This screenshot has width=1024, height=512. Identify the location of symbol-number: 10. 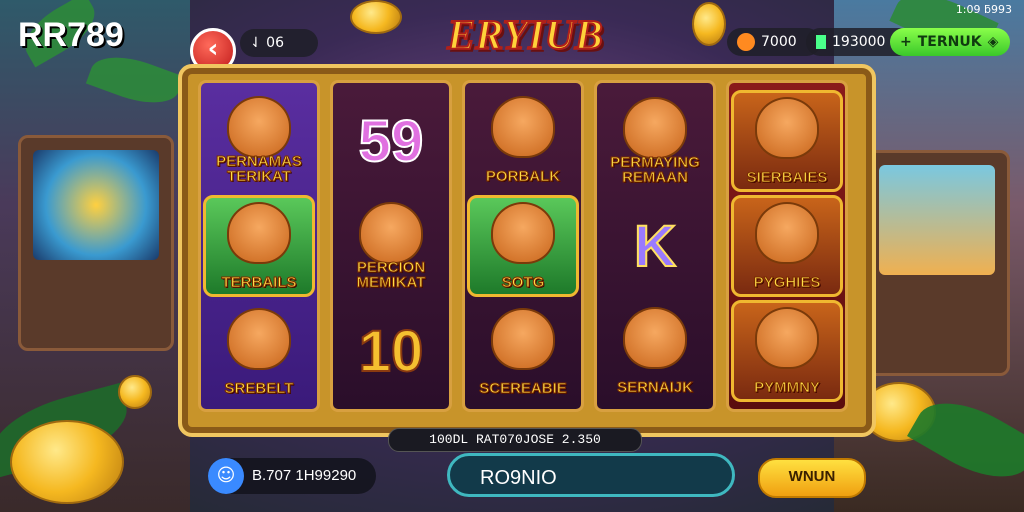
(391, 351).